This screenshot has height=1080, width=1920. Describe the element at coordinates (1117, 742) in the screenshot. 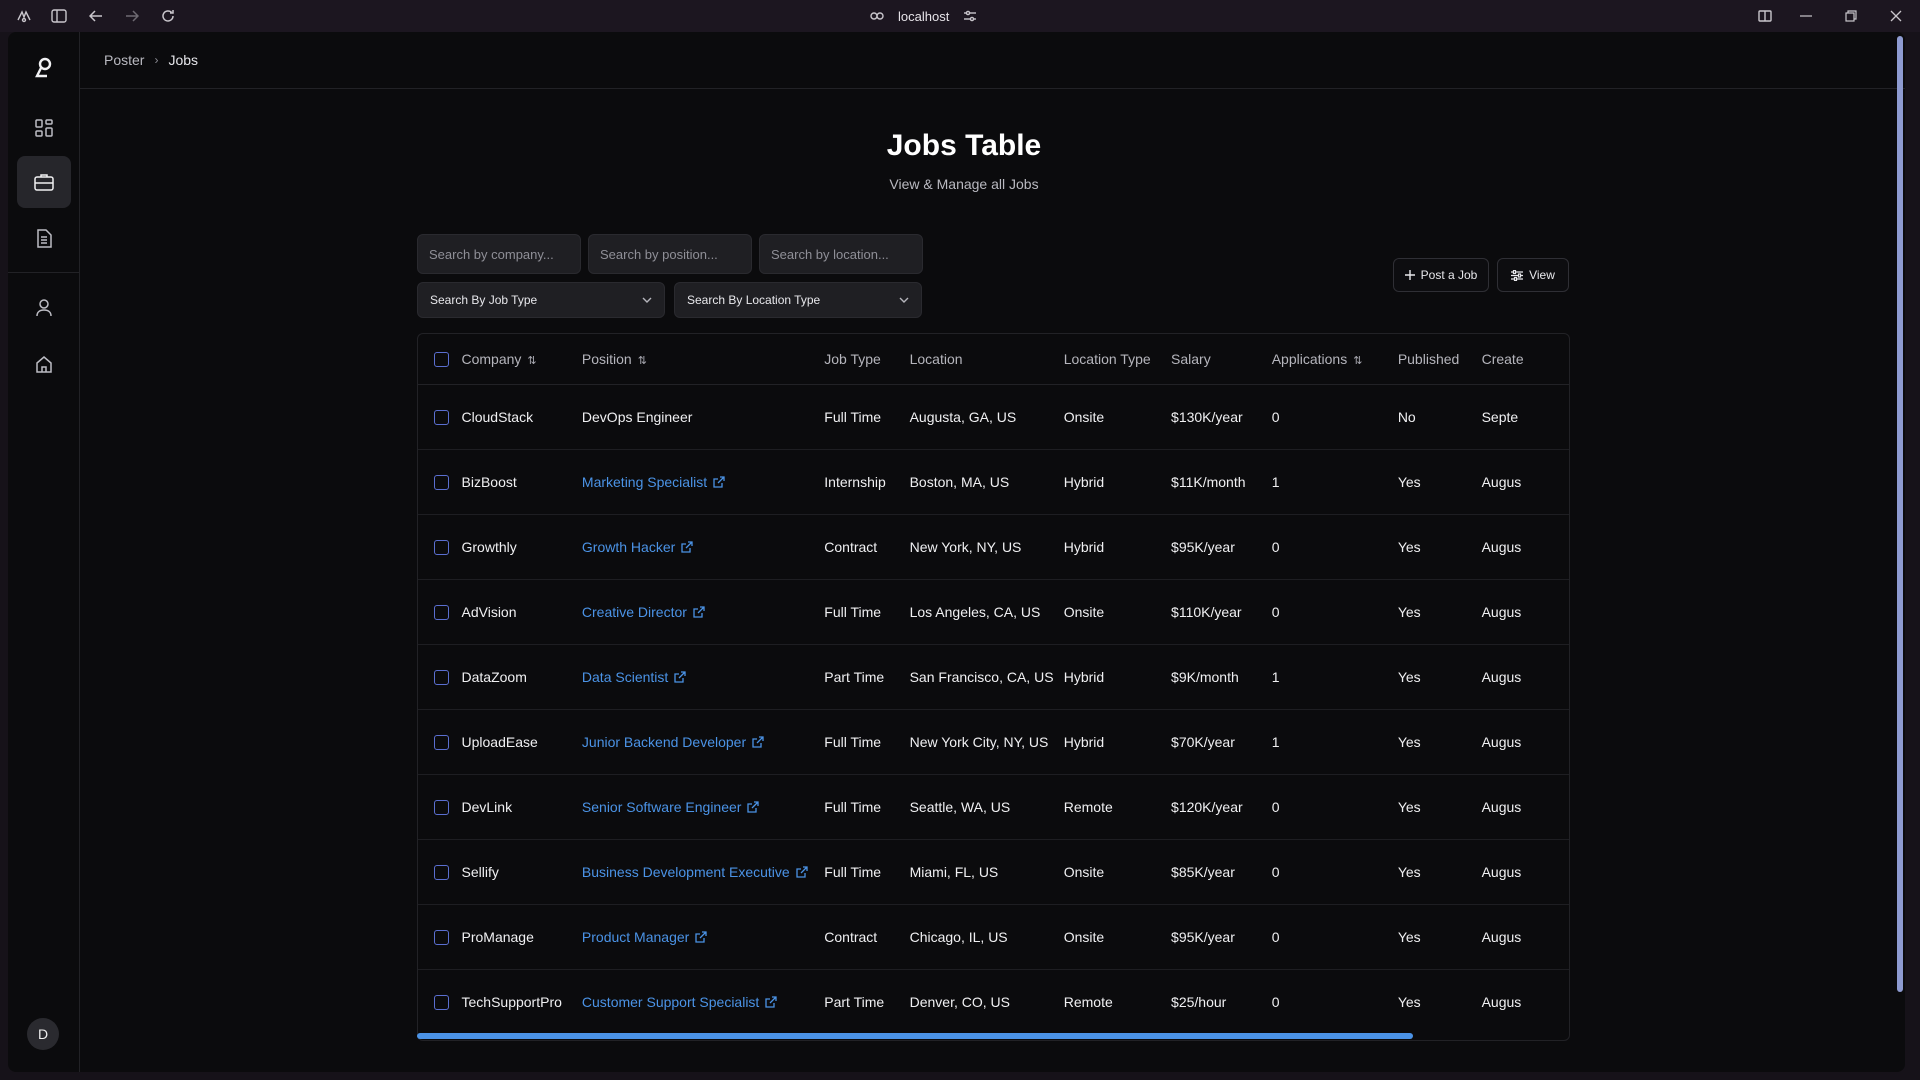

I see `location-type-cell: Hybrid` at that location.